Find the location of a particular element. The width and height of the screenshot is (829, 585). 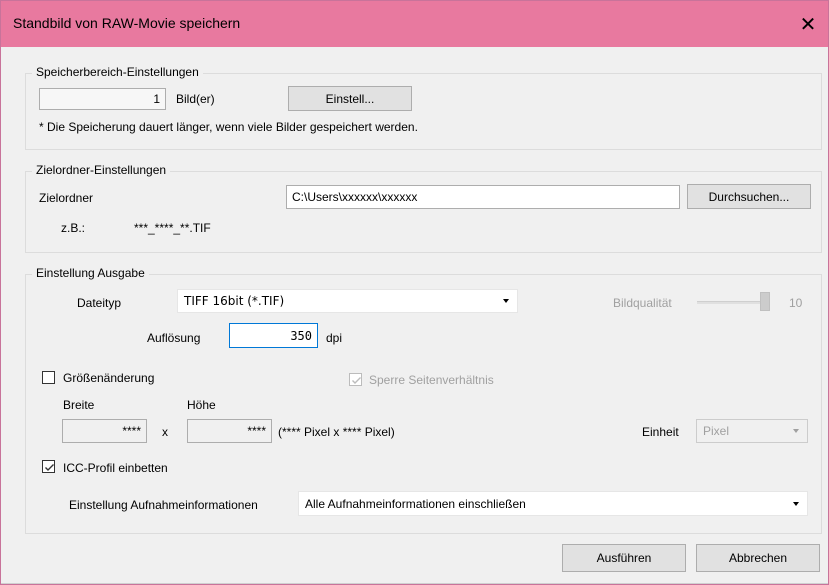

quality-label: Bildqualität is located at coordinates (642, 303).